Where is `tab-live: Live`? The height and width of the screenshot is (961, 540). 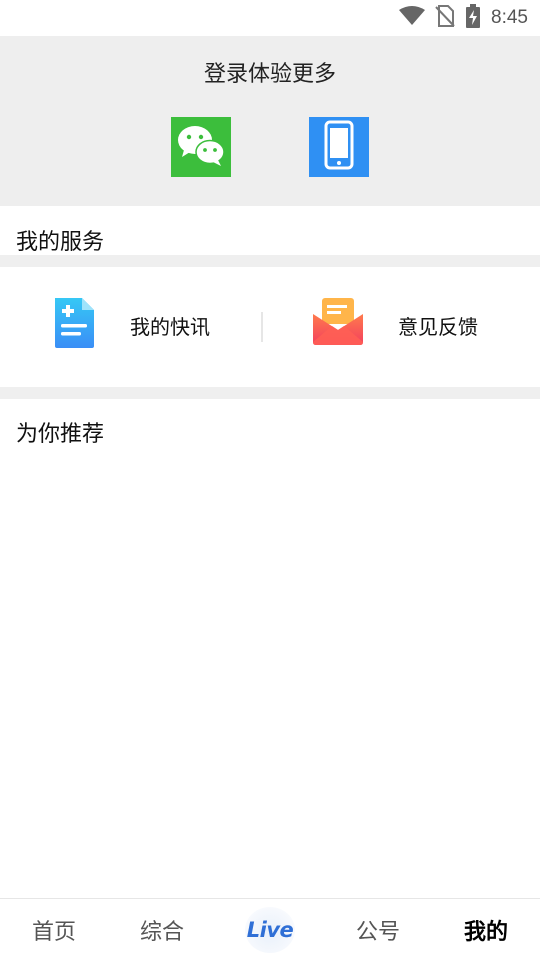
tab-live: Live is located at coordinates (270, 930).